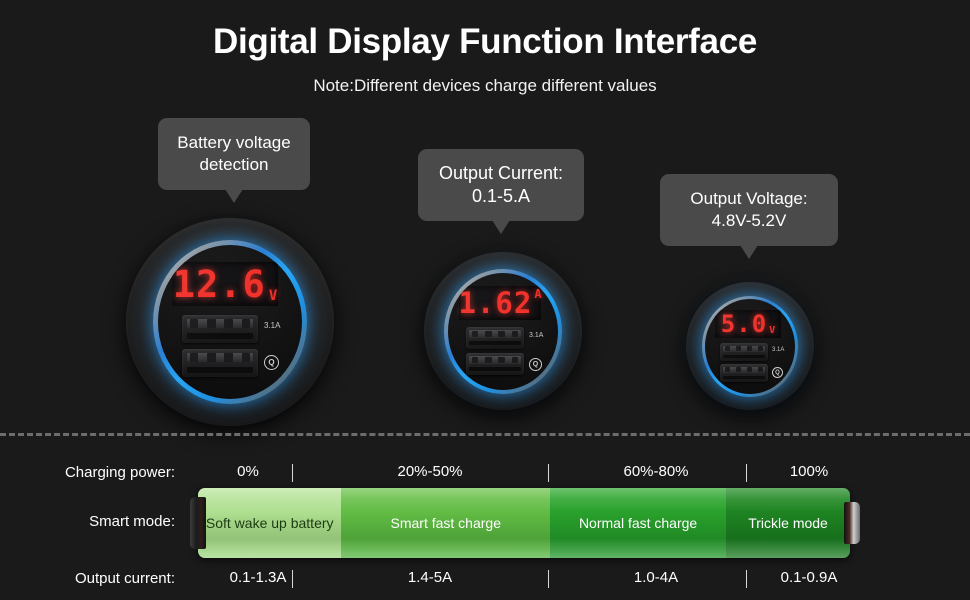 The width and height of the screenshot is (970, 600). I want to click on charger-device-current: 1.62 A 3.1A Q, so click(503, 331).